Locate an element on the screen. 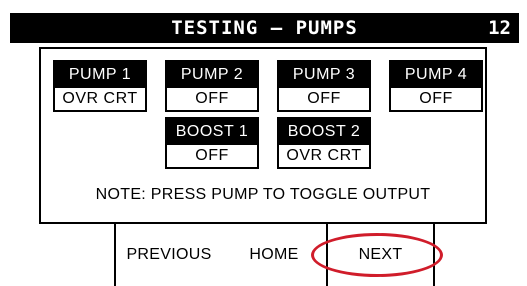 The height and width of the screenshot is (286, 527). pump-3-status: OFF is located at coordinates (324, 98).